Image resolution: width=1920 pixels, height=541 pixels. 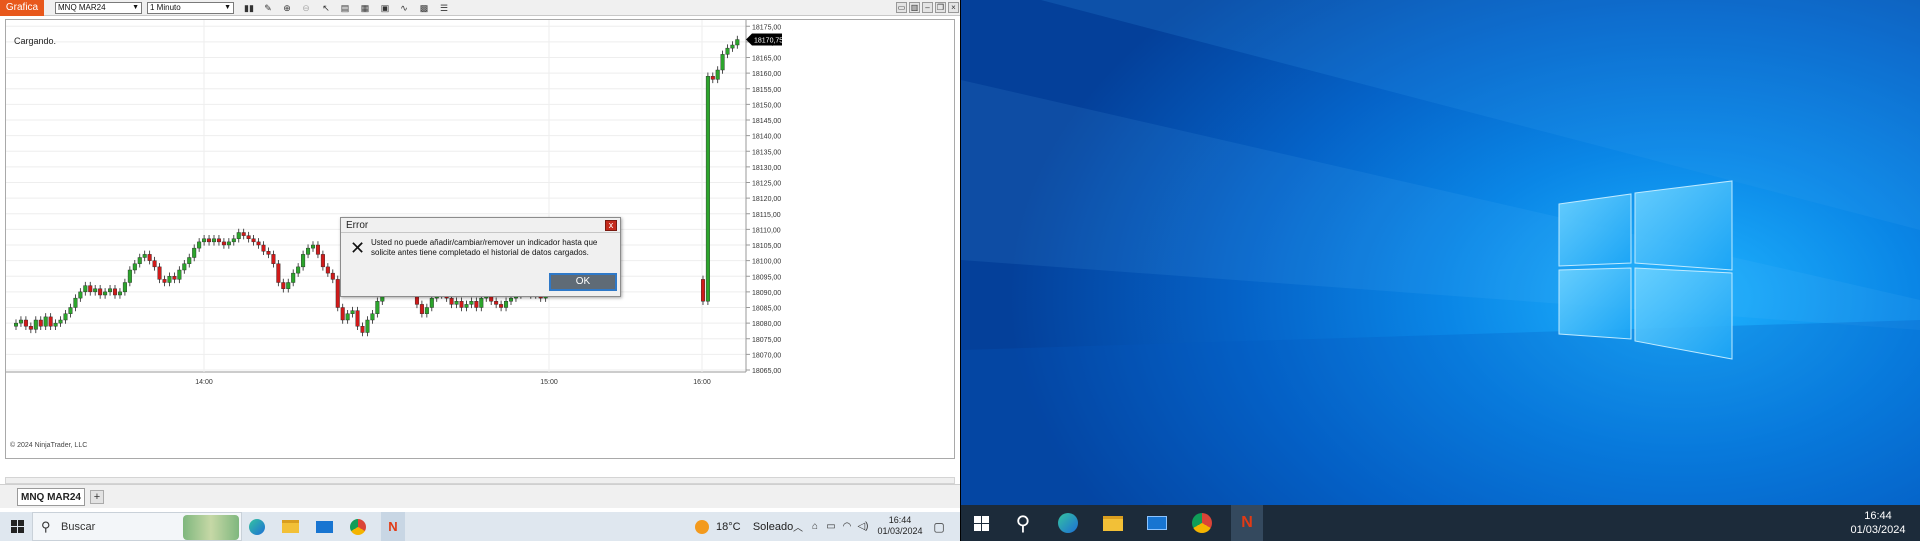 What do you see at coordinates (365, 8) in the screenshot?
I see `template-icon: ▦` at bounding box center [365, 8].